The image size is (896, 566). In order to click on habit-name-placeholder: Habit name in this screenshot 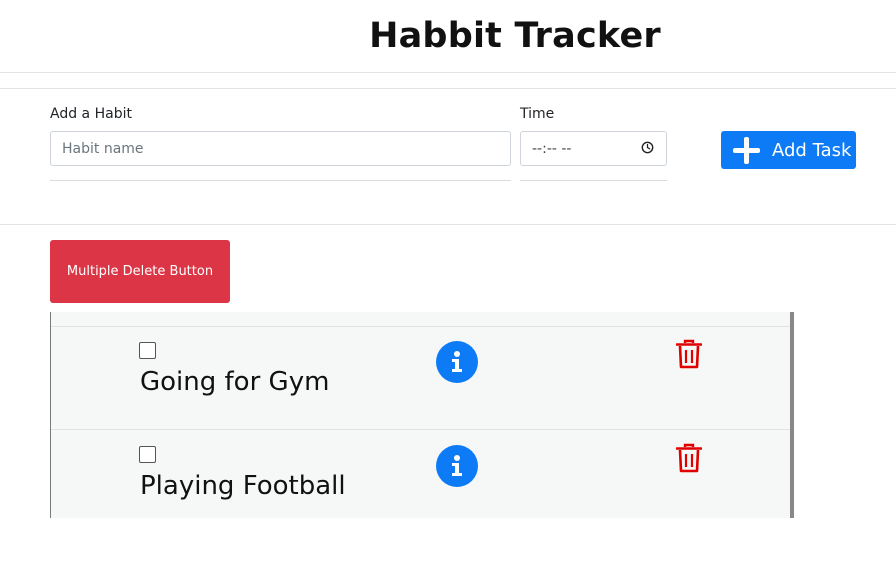, I will do `click(103, 148)`.